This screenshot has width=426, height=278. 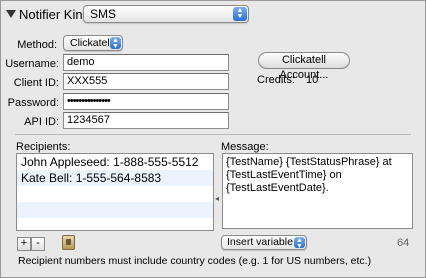 I want to click on character-count: 64, so click(x=403, y=243).